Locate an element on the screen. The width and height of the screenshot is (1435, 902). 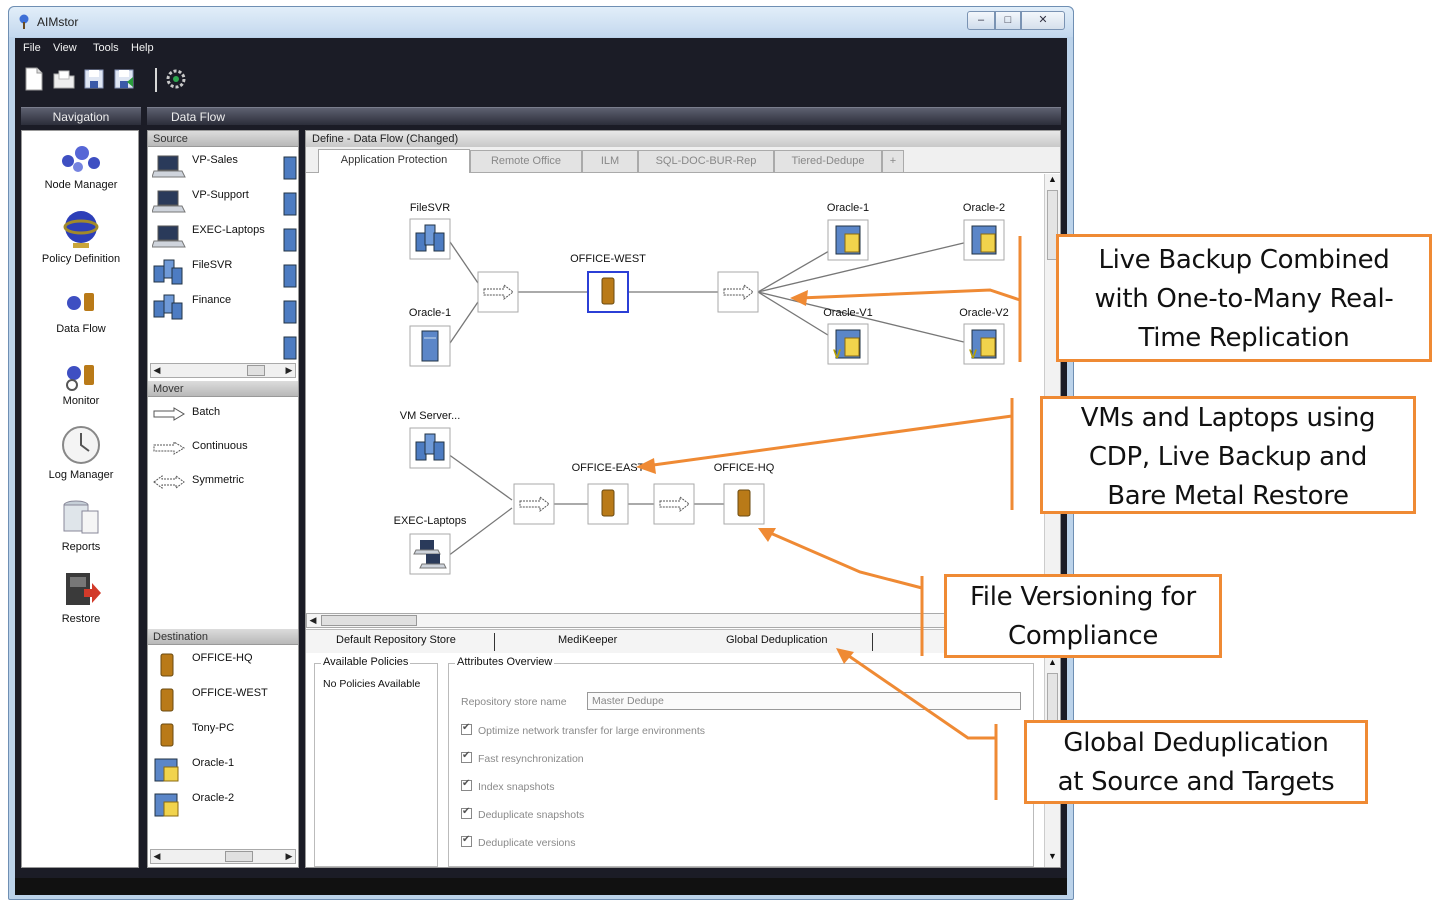
callout-line: Compliance is located at coordinates (1083, 636).